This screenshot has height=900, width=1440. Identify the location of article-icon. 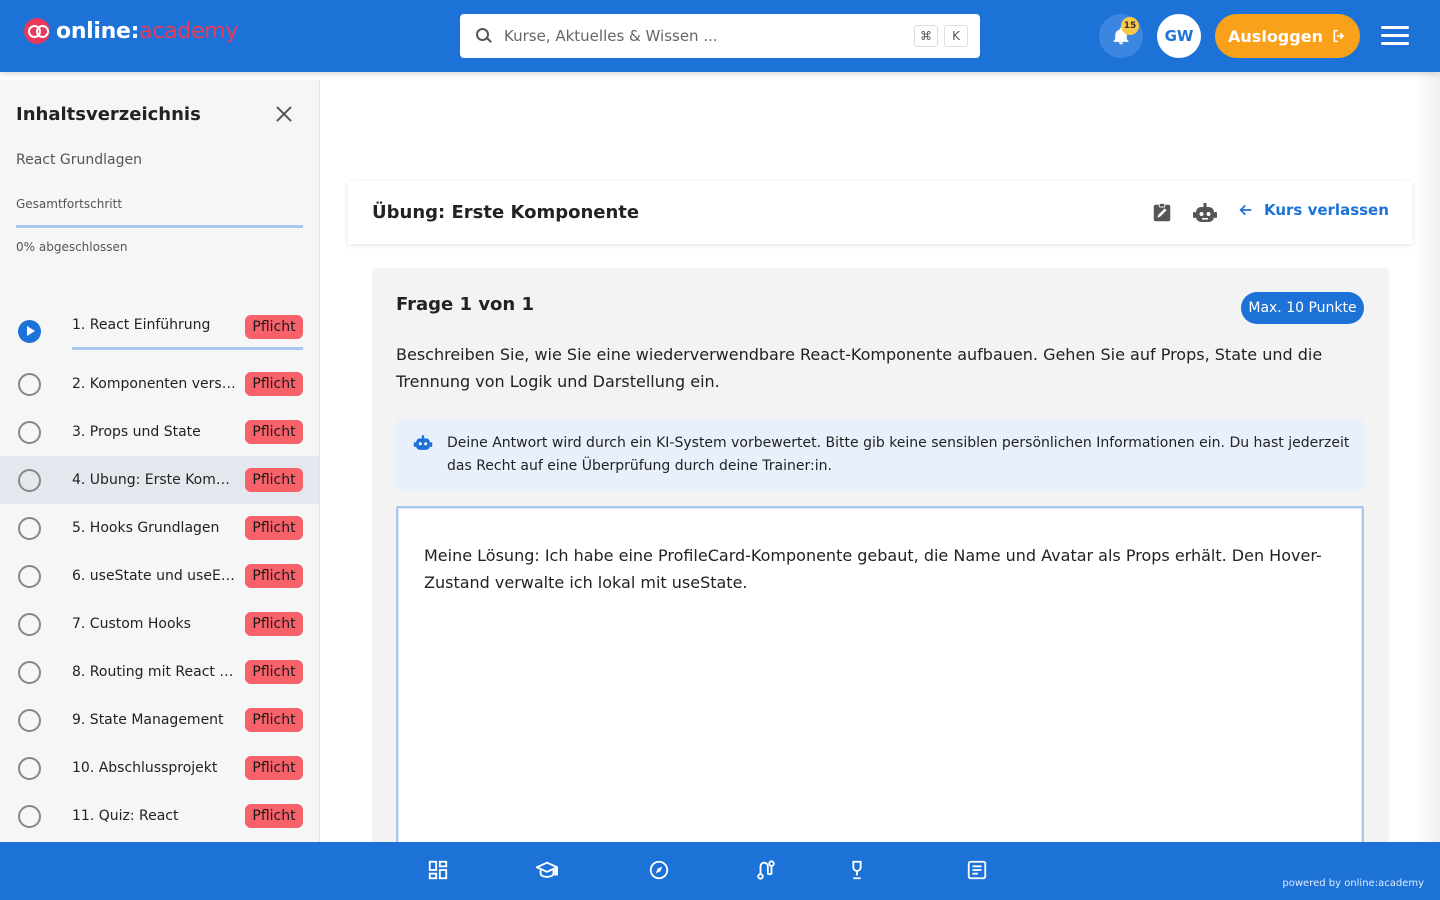
(977, 870).